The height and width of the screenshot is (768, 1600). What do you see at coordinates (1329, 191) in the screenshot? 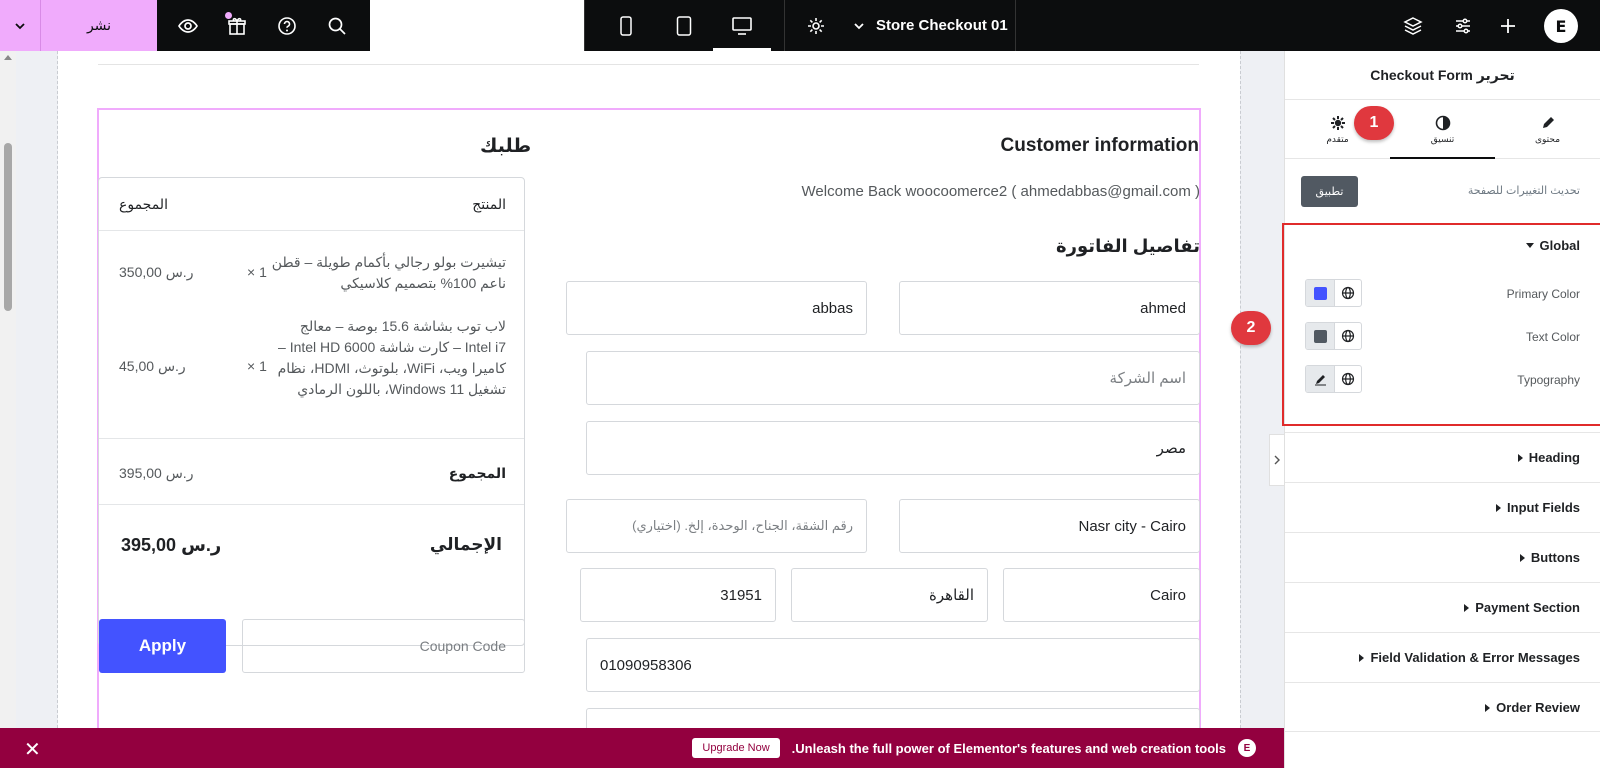
I see `apply-changes-button: تطبيق` at bounding box center [1329, 191].